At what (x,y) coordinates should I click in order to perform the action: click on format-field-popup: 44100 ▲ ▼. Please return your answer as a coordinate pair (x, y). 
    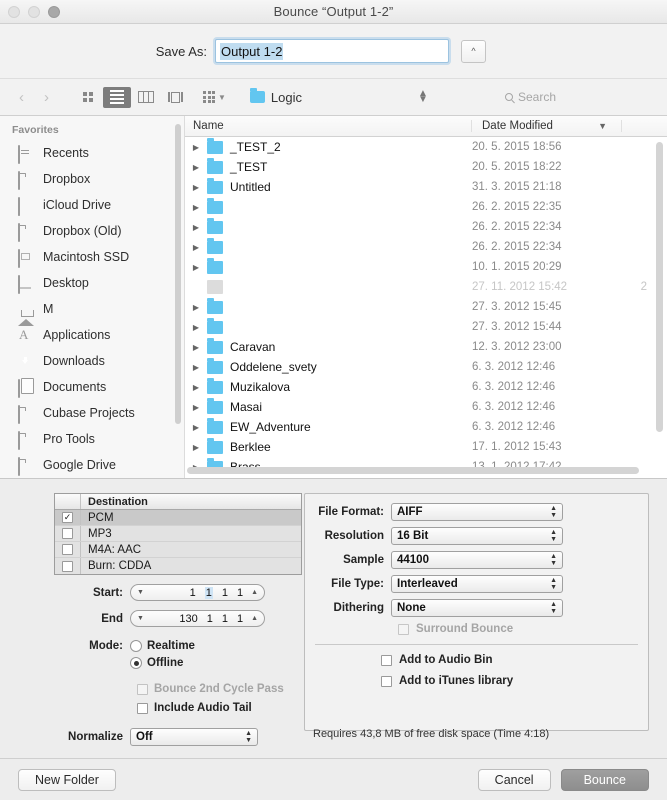
    Looking at the image, I should click on (477, 560).